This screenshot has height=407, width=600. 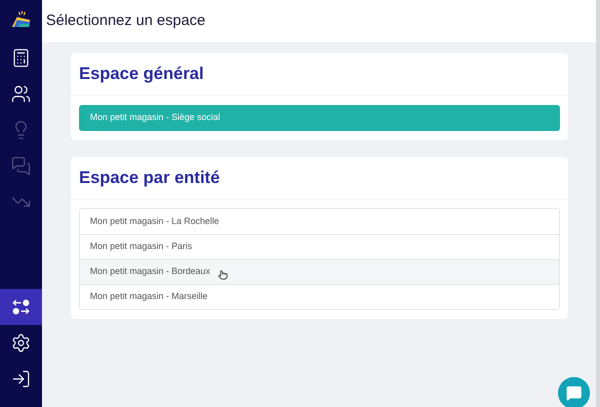 I want to click on section-title: Espace général, so click(x=141, y=73).